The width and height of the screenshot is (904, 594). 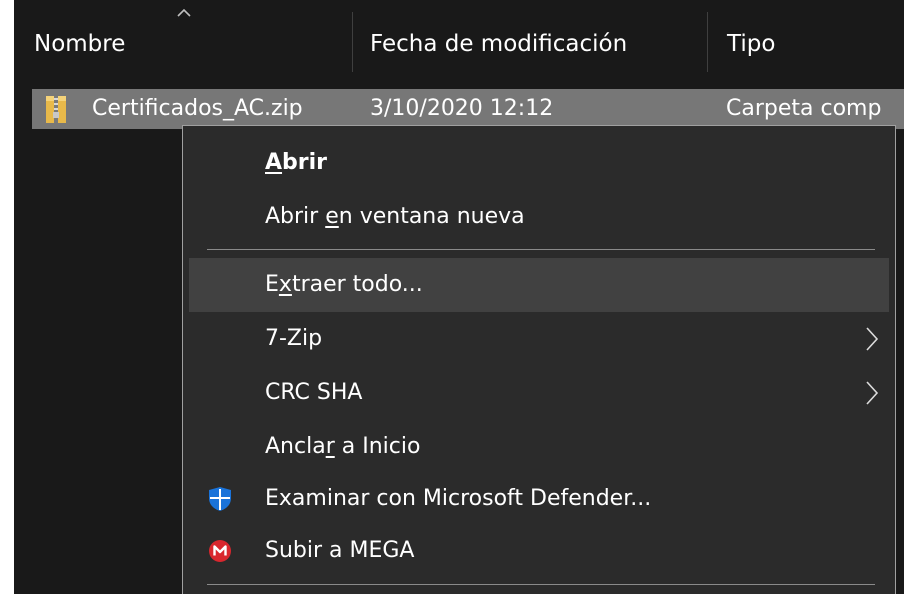 What do you see at coordinates (535, 44) in the screenshot?
I see `column-date-header: Fecha de modificación` at bounding box center [535, 44].